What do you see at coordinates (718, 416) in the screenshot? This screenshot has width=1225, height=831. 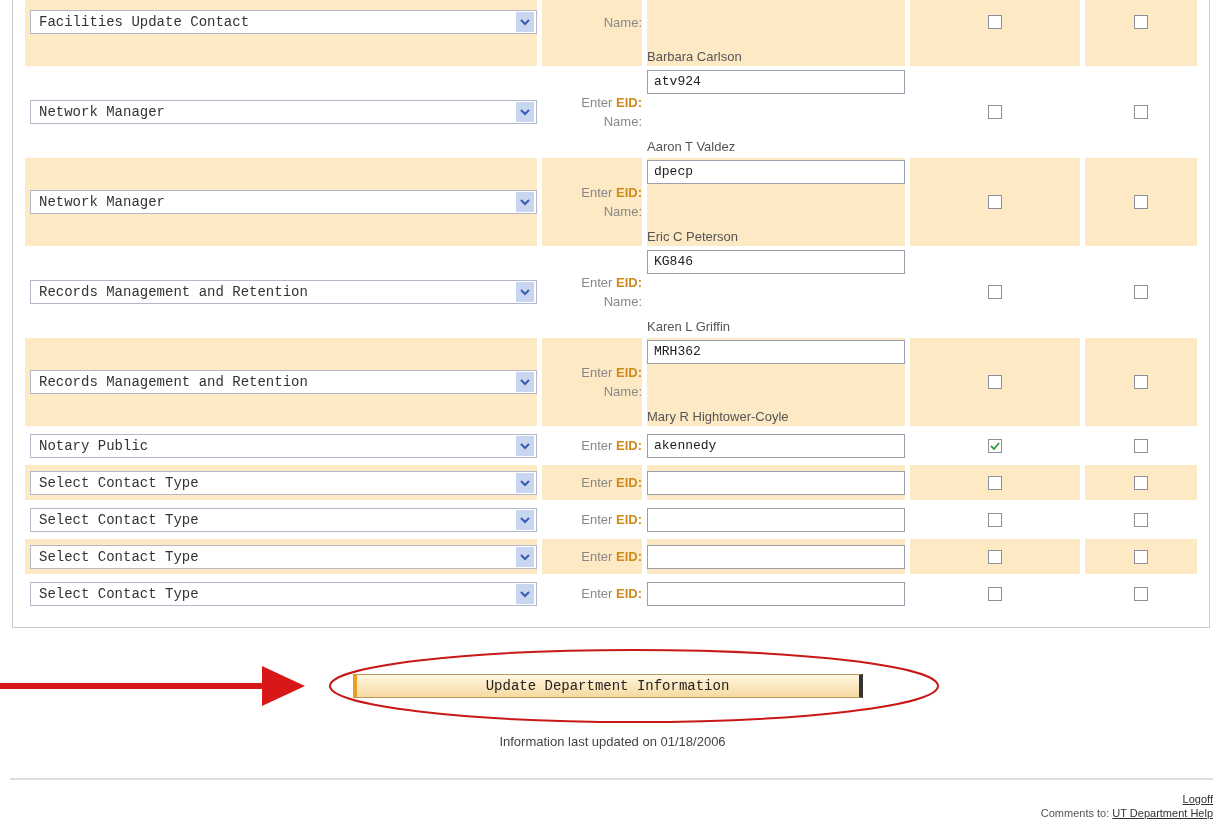 I see `contact-name: Mary R Hightower-Coyle` at bounding box center [718, 416].